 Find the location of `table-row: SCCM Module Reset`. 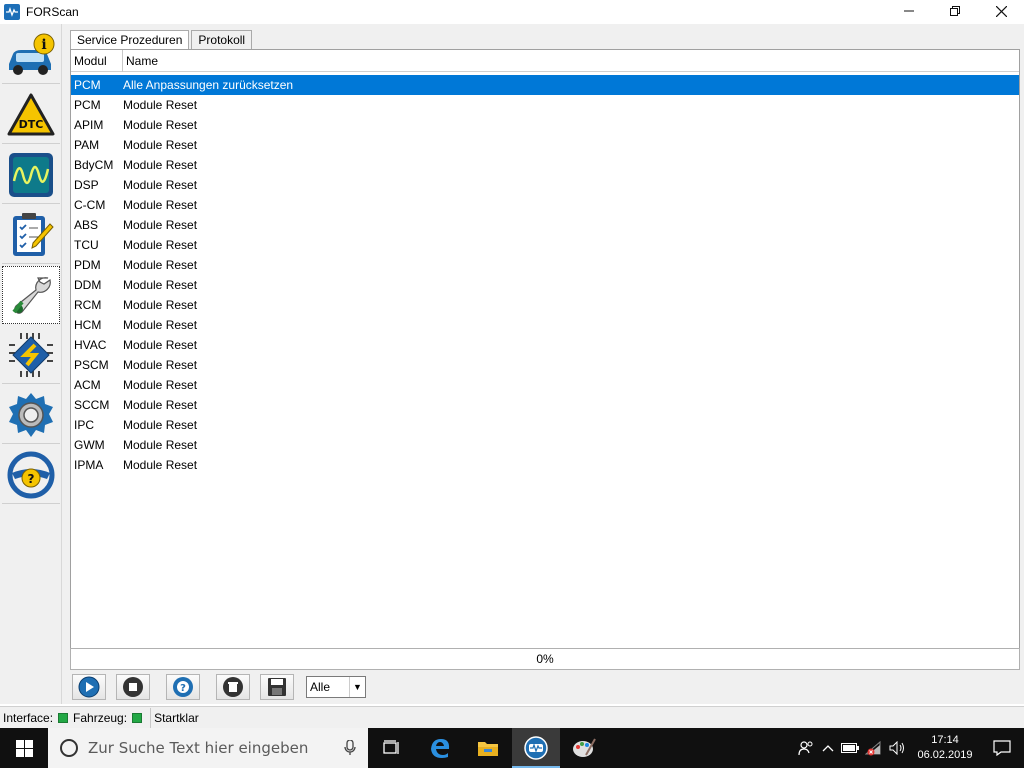

table-row: SCCM Module Reset is located at coordinates (545, 405).